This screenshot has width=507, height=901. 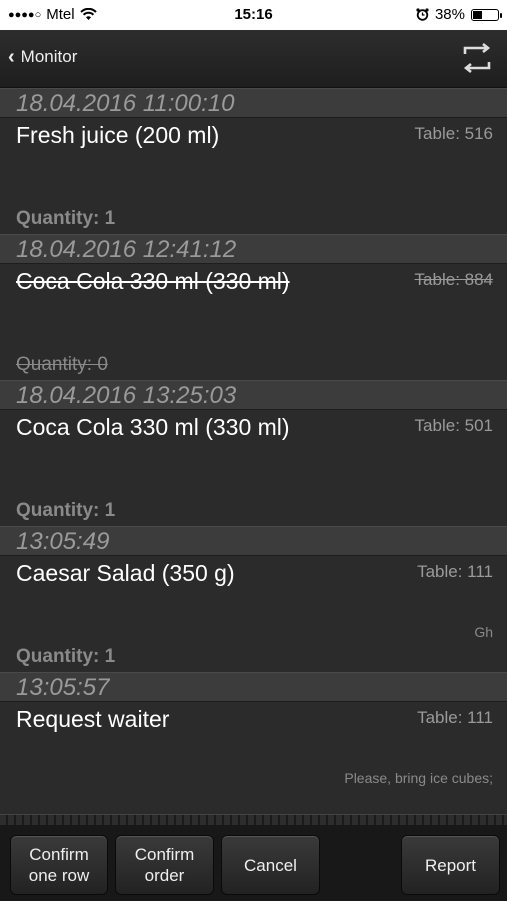 What do you see at coordinates (253, 820) in the screenshot?
I see `toolbar-divider` at bounding box center [253, 820].